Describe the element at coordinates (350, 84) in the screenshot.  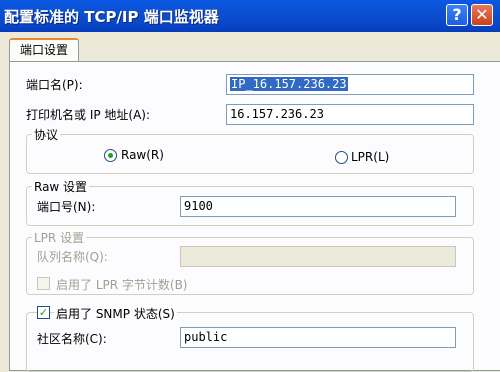
I see `port-name-input: IP_16.157.236.23` at that location.